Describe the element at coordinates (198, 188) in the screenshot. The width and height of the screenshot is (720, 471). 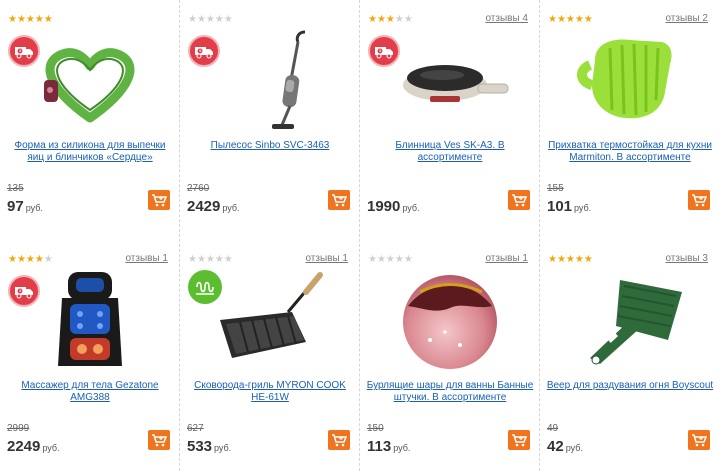
I see `old-price: 2760` at that location.